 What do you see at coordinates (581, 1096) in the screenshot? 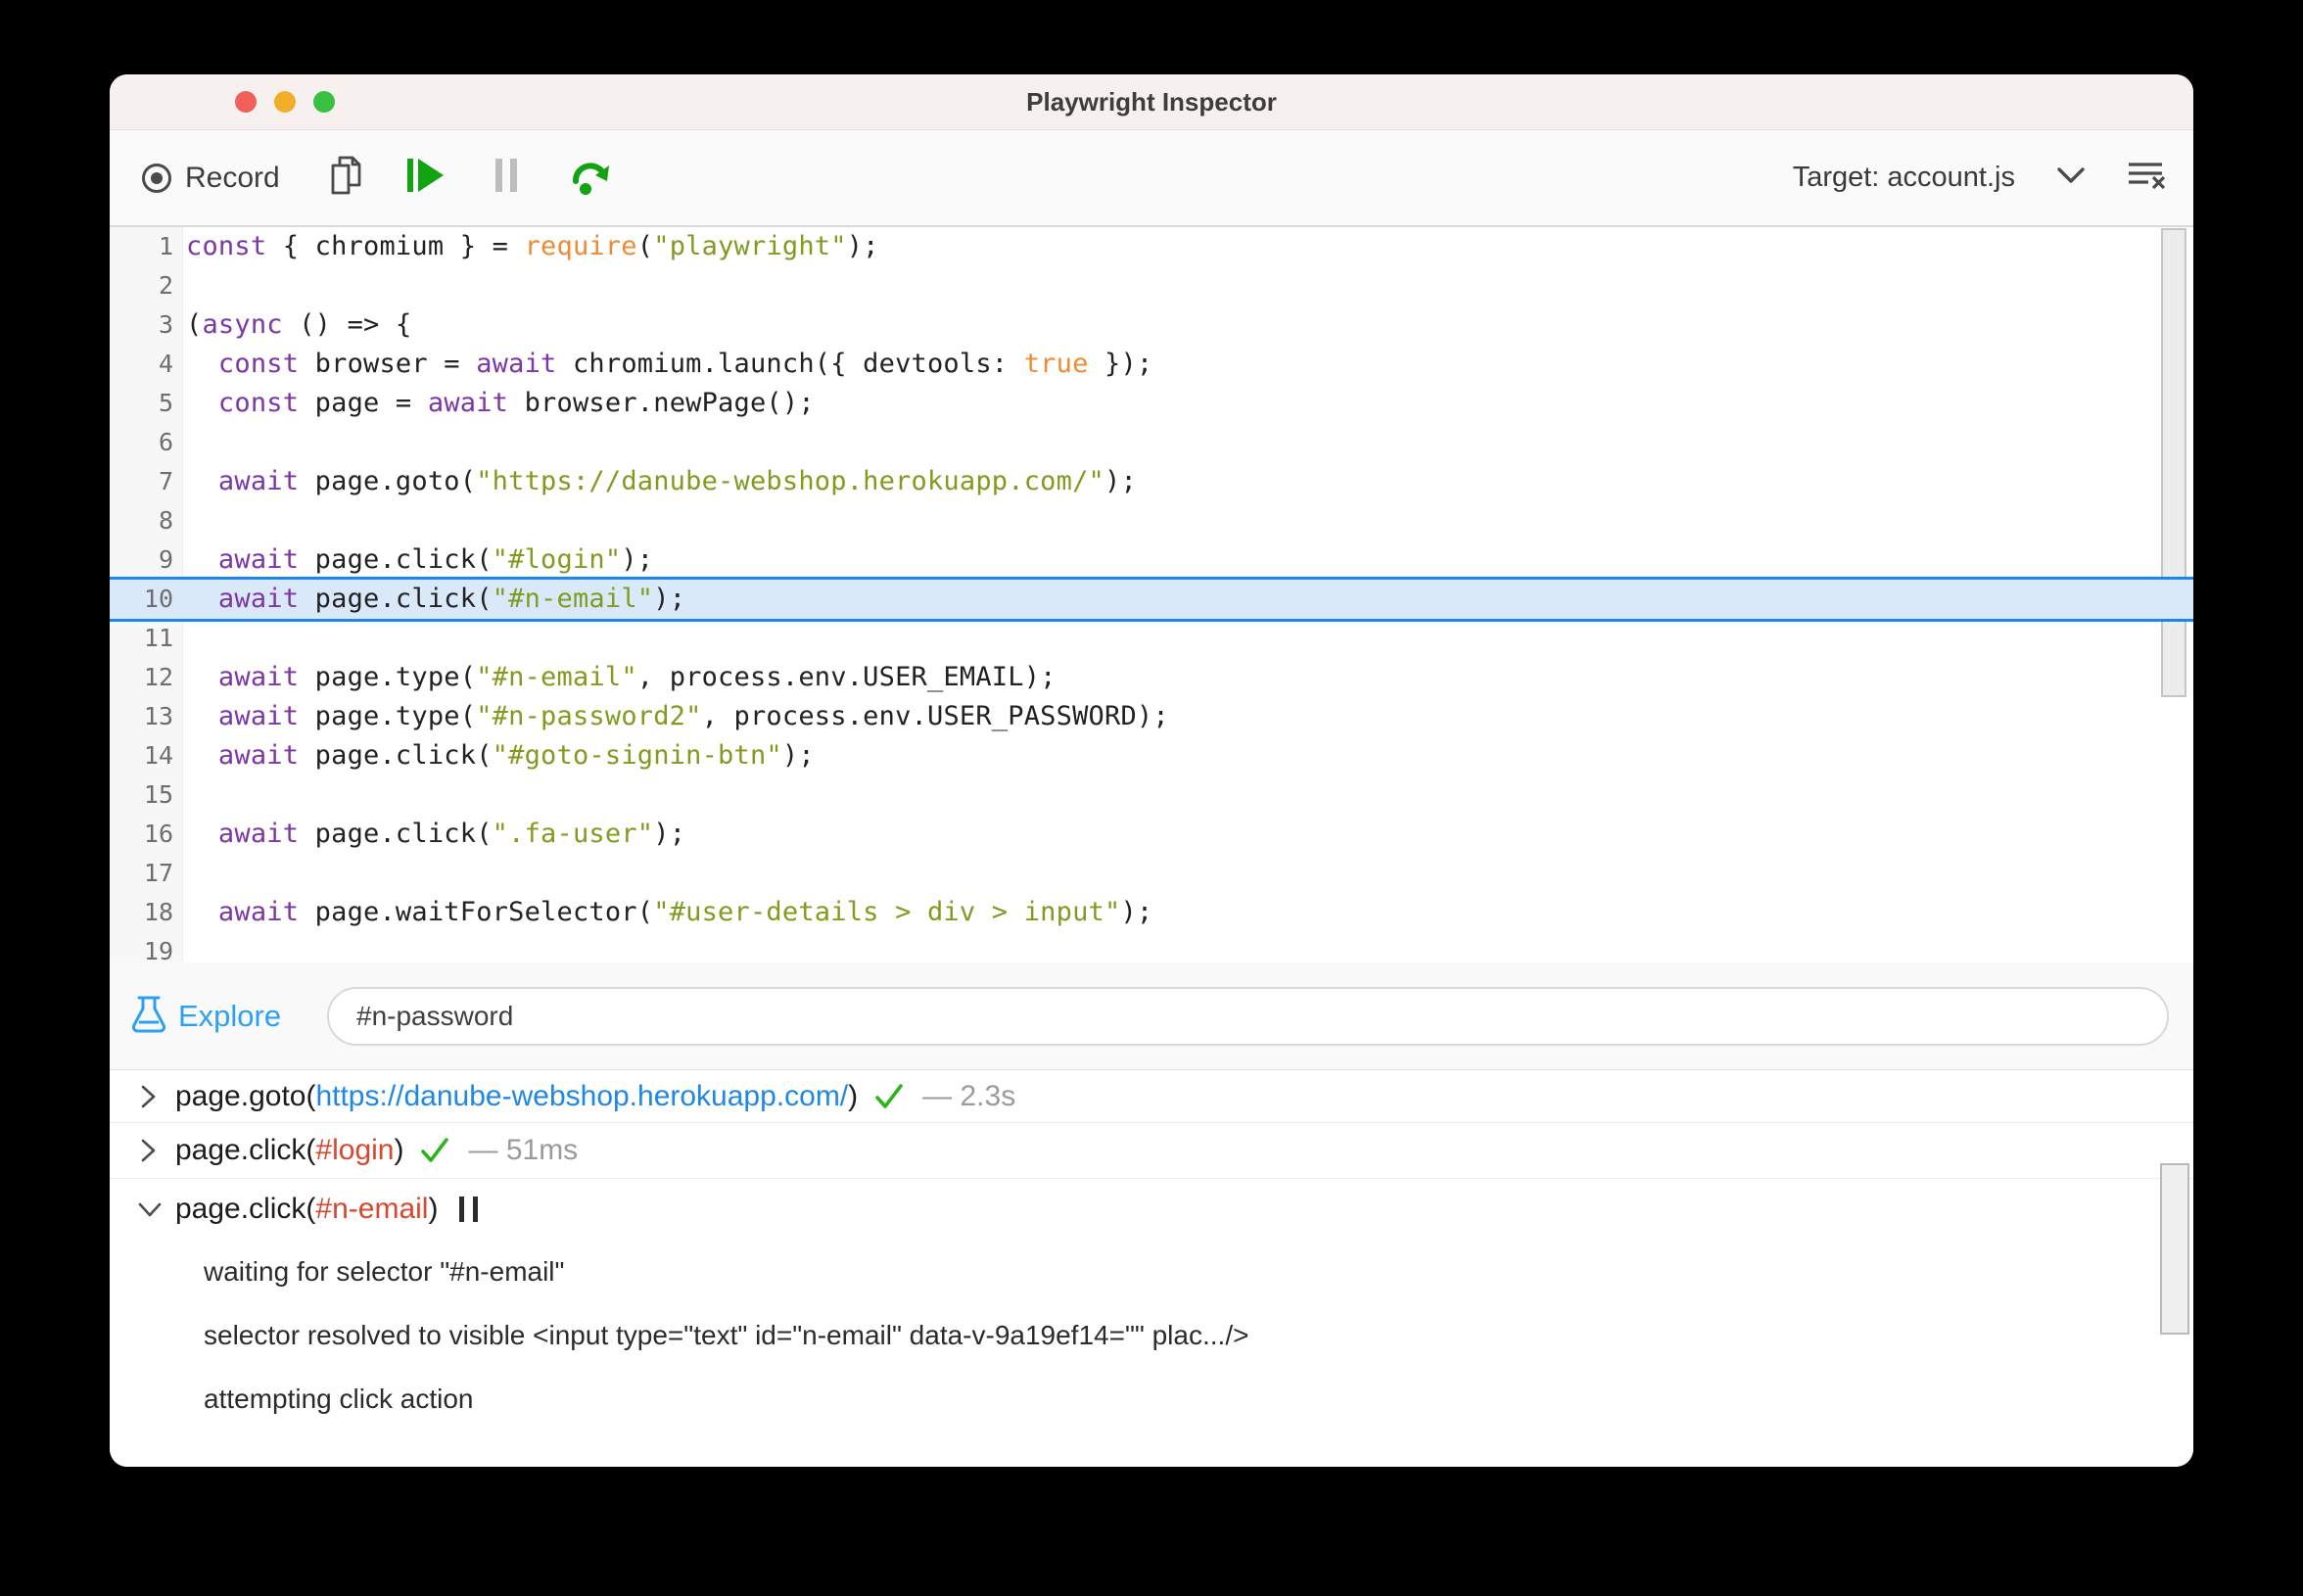
I see `log-url: https://danube-webshop.herokuapp.com/` at bounding box center [581, 1096].